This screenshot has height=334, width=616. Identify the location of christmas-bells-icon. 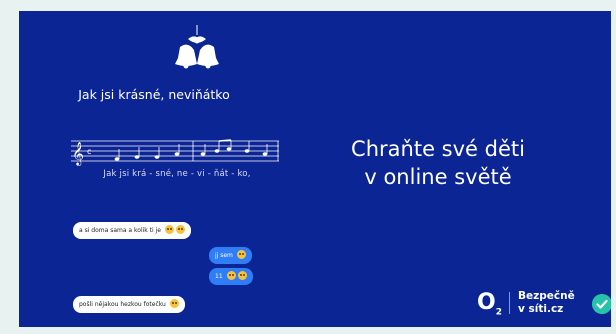
(197, 47).